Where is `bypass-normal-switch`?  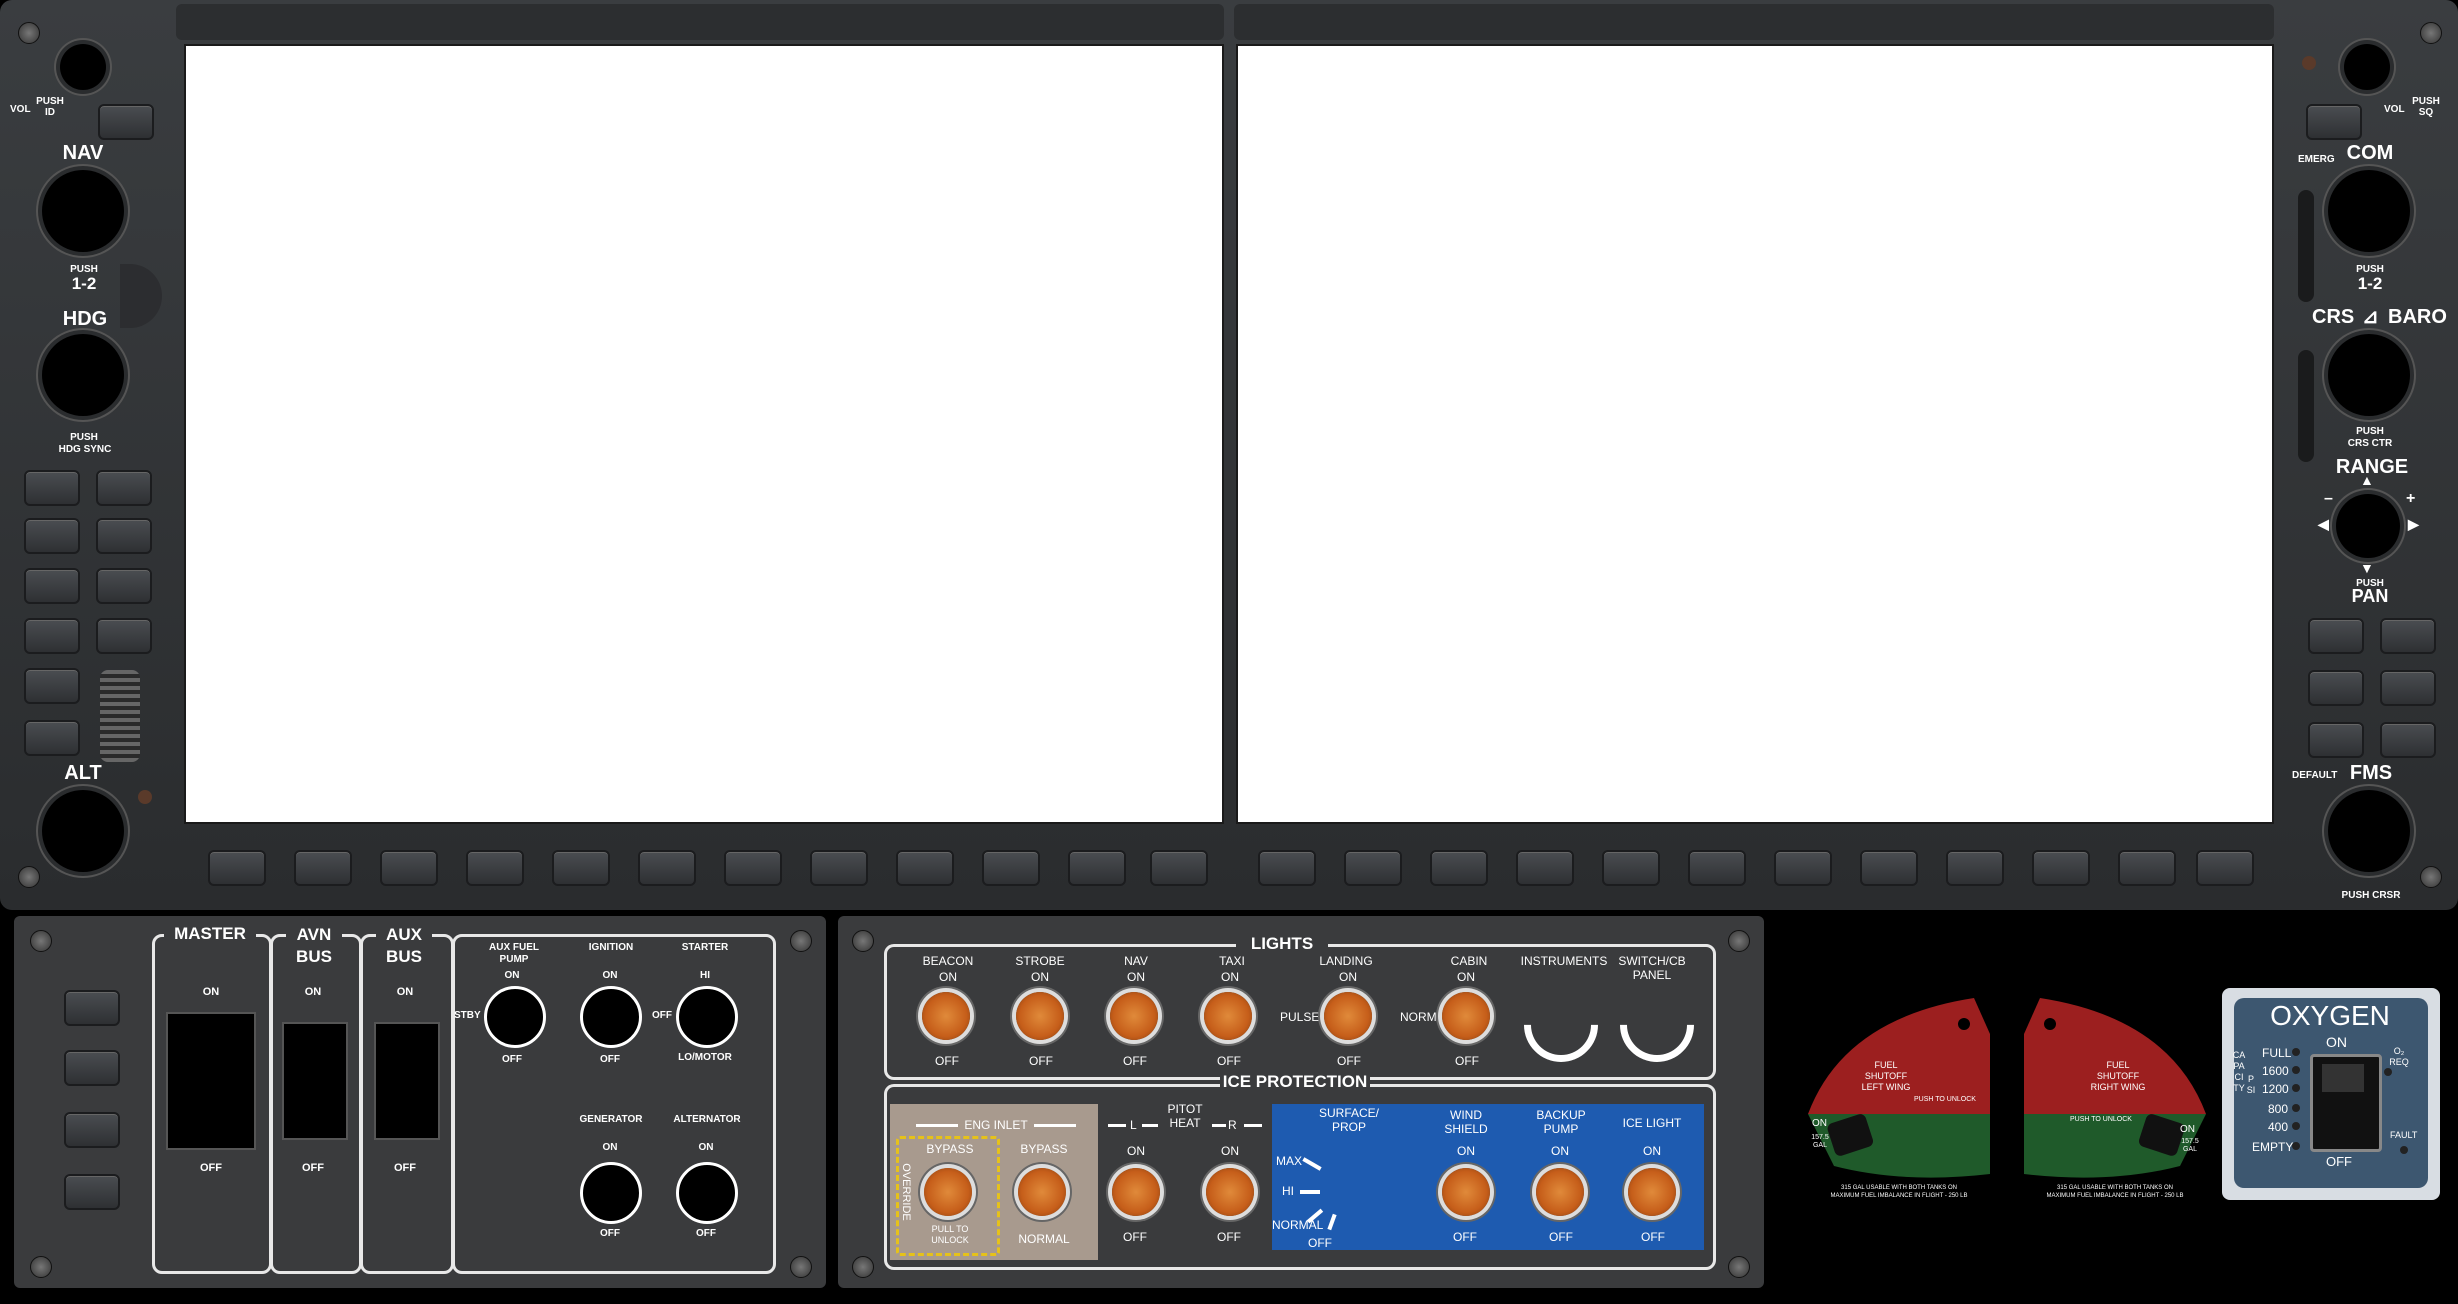
bypass-normal-switch is located at coordinates (1042, 1192).